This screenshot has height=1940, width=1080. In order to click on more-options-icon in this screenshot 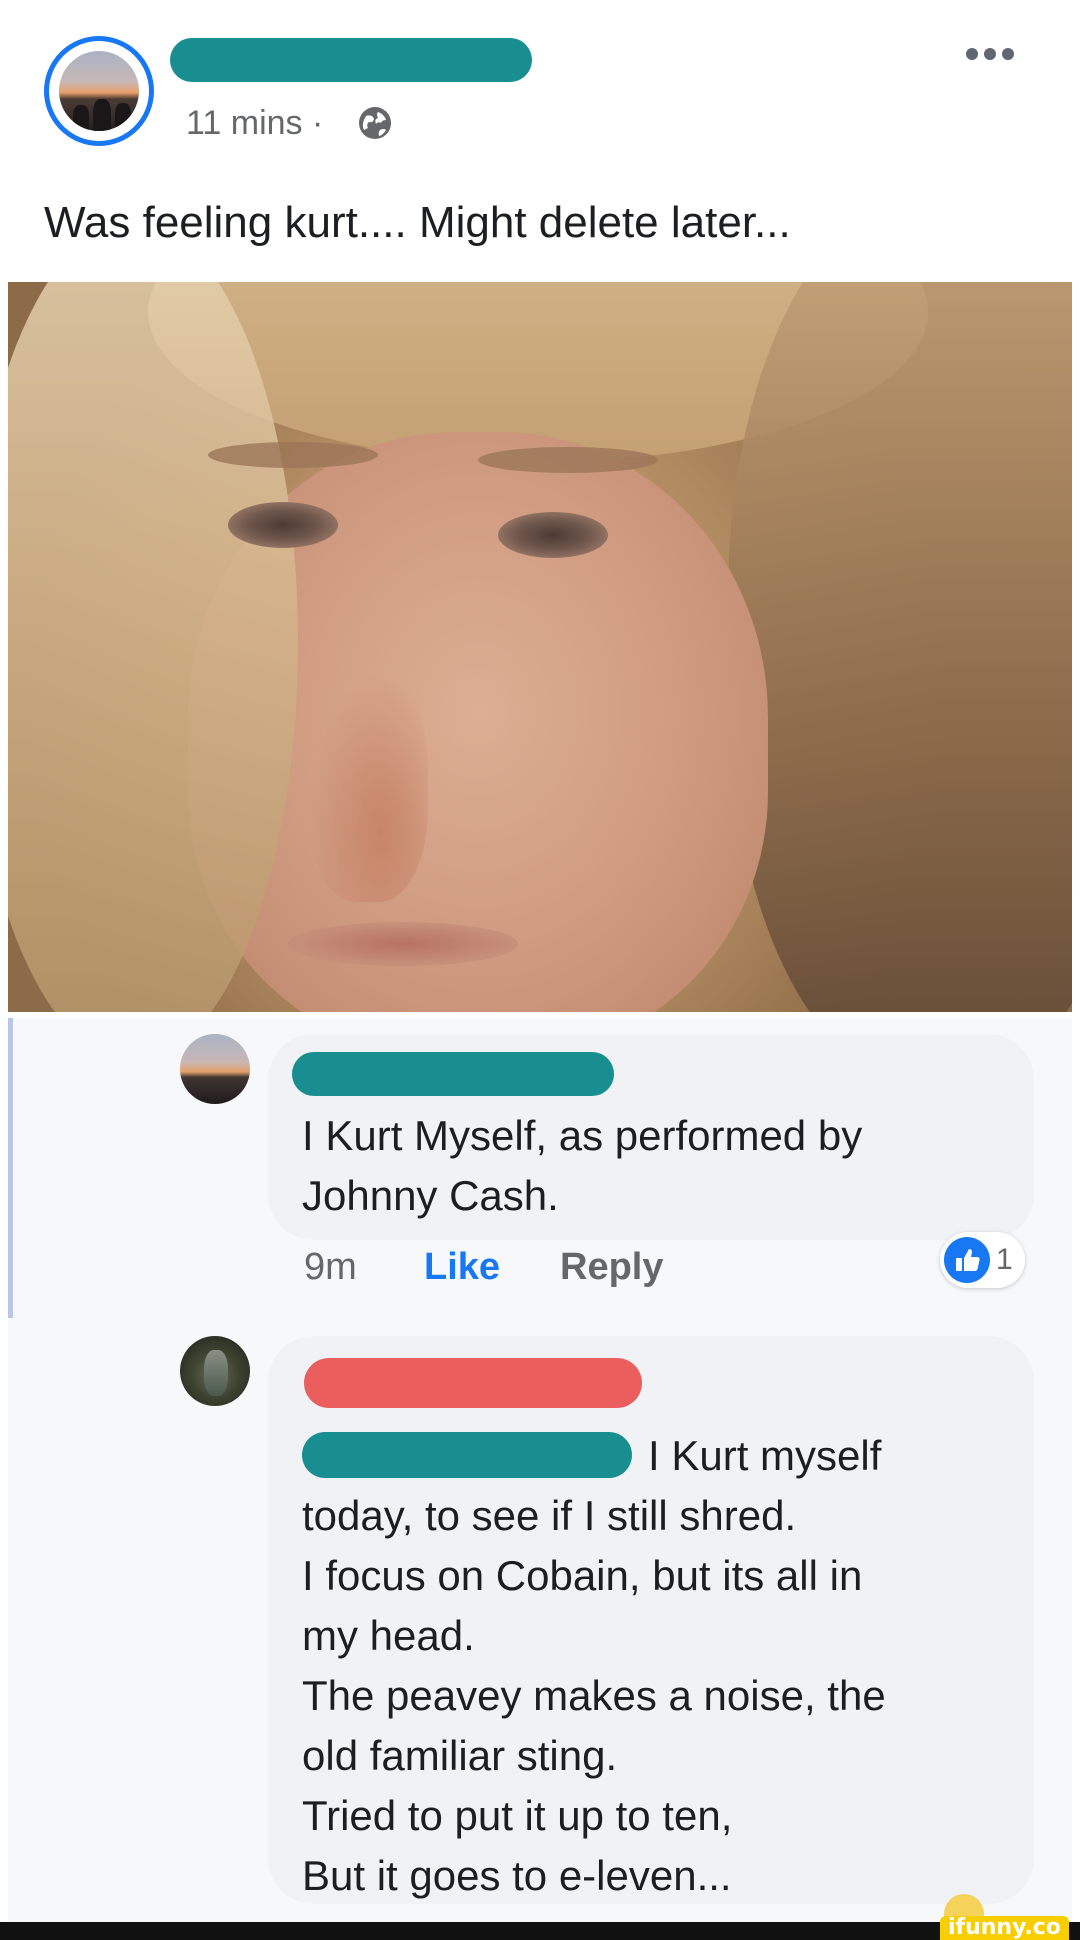, I will do `click(990, 54)`.